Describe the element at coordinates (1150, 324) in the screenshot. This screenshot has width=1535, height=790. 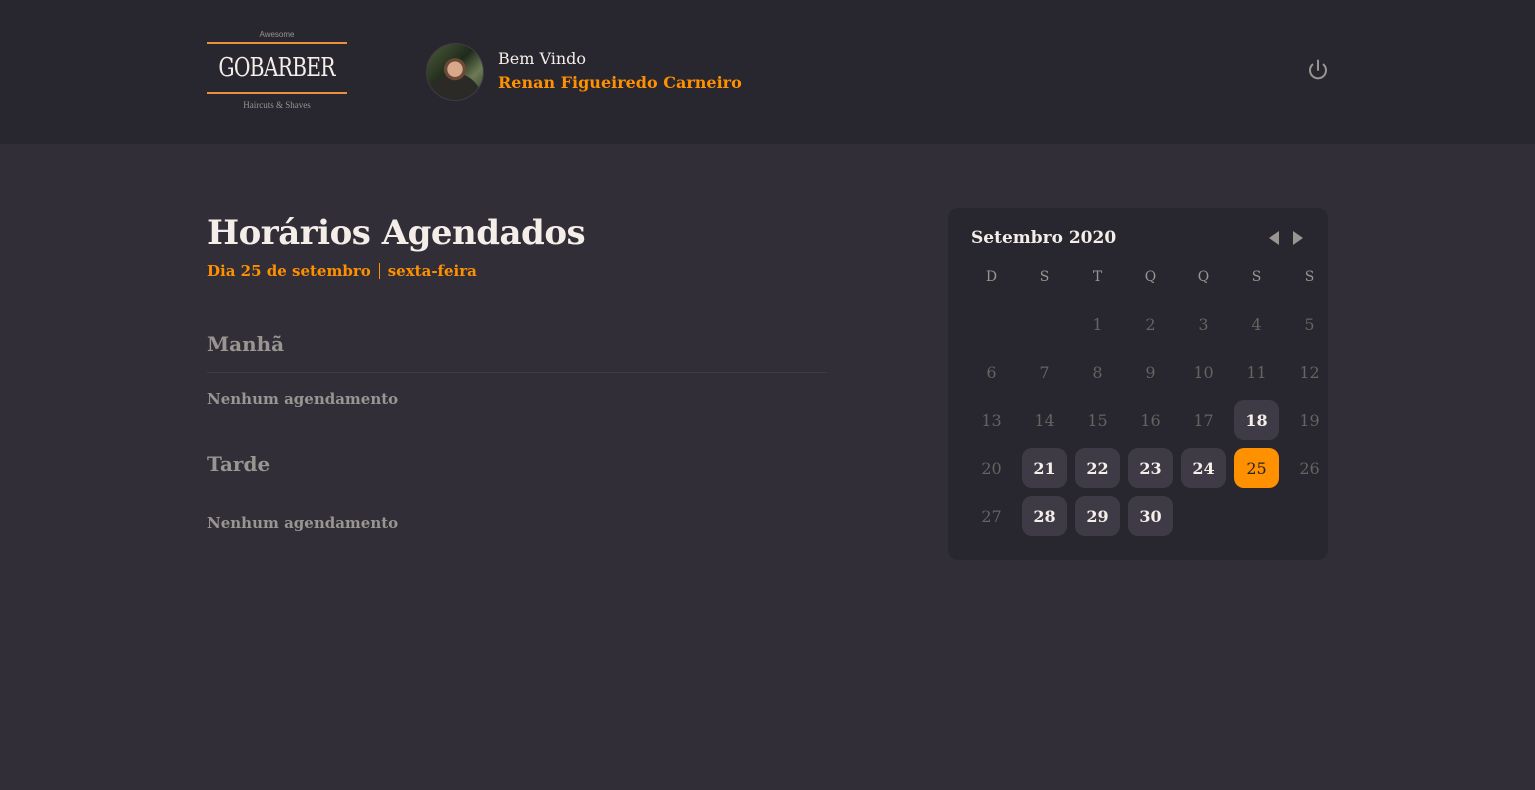
I see `calendar-day-2: 2` at that location.